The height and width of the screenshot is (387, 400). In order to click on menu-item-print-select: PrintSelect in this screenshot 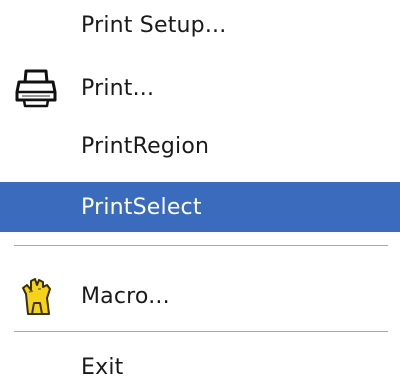, I will do `click(200, 207)`.